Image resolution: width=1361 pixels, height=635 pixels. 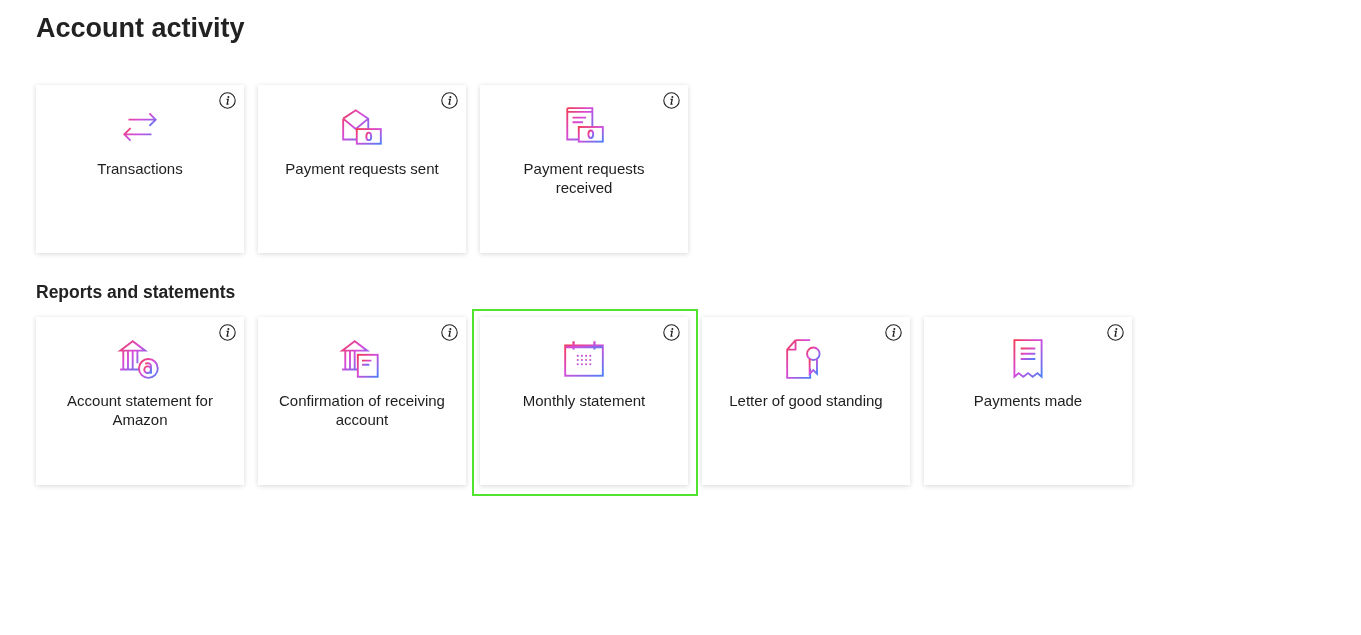 I want to click on activity-card: Monthly statement, so click(x=584, y=401).